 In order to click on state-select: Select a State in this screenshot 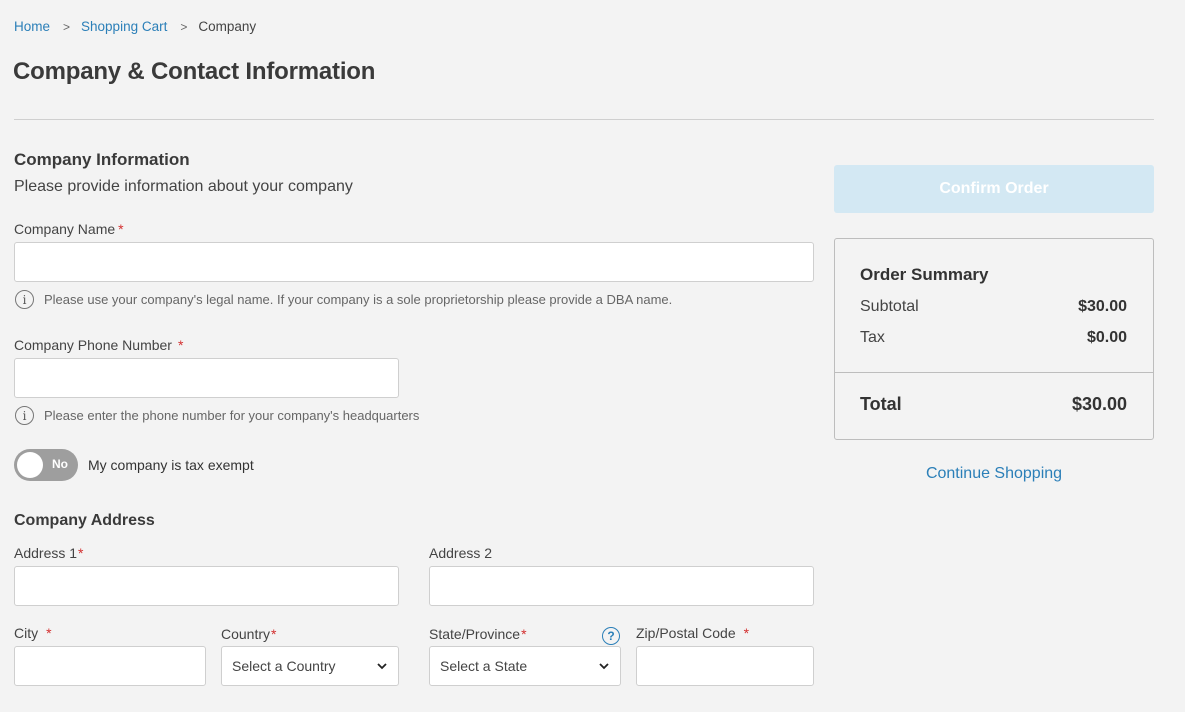, I will do `click(525, 666)`.